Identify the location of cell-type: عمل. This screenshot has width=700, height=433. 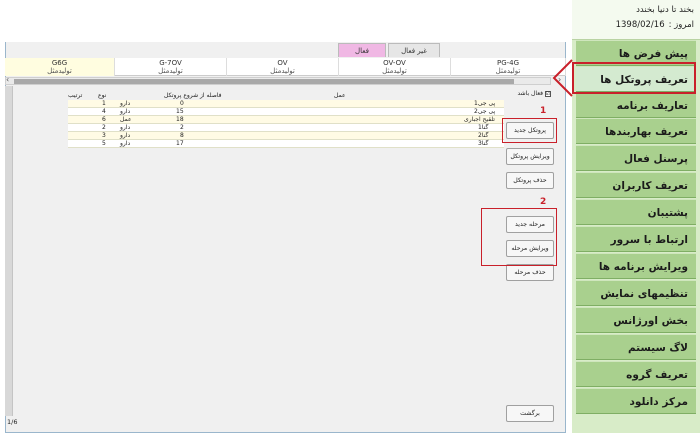
(126, 119).